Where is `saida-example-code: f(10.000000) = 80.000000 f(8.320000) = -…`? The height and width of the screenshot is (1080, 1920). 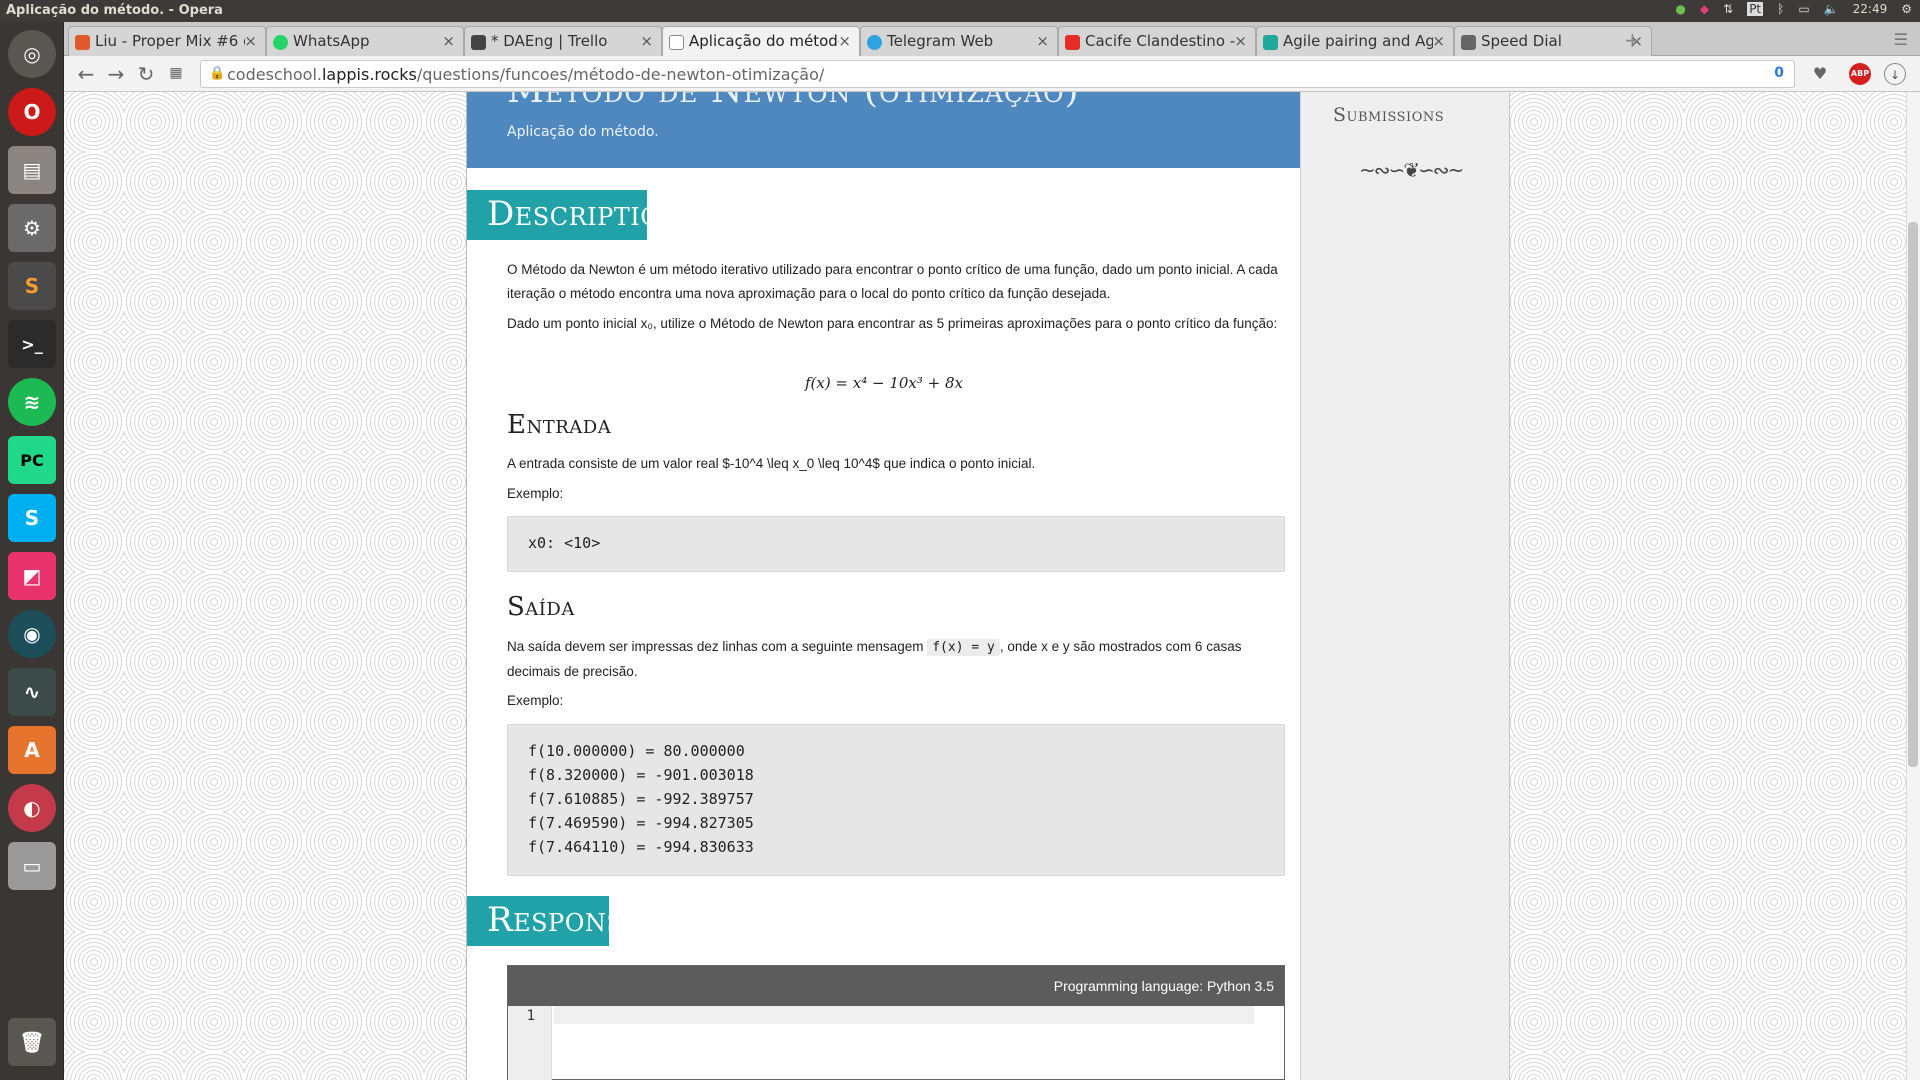 saida-example-code: f(10.000000) = 80.000000 f(8.320000) = -… is located at coordinates (896, 800).